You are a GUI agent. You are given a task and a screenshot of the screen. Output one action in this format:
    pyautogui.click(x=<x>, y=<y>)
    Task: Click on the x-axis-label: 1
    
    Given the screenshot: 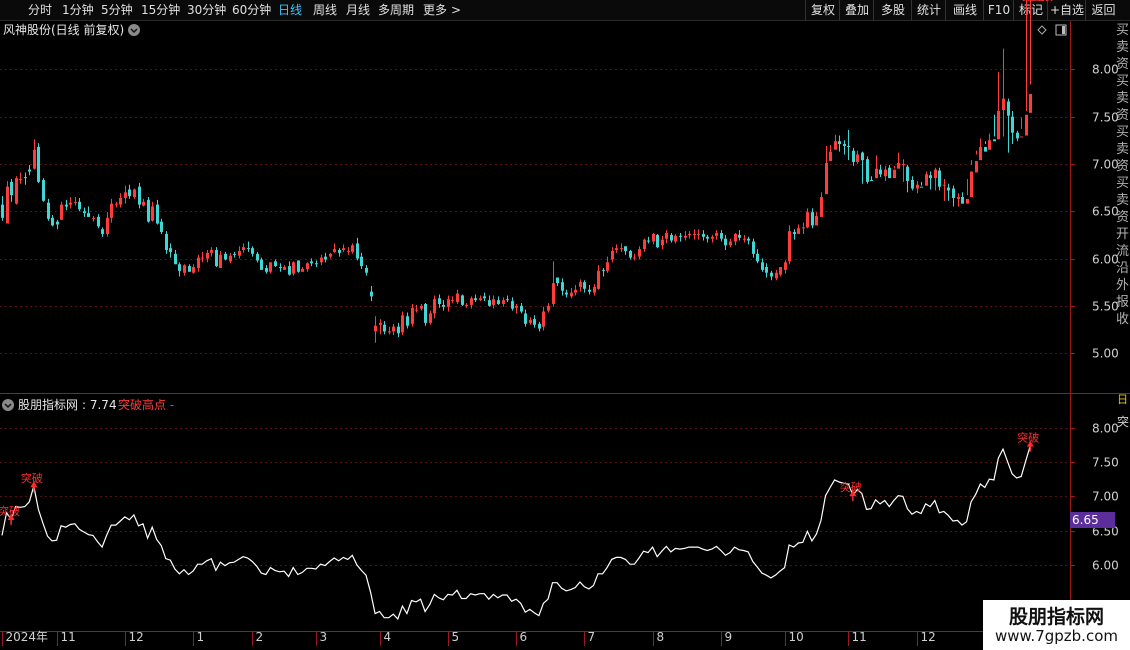 What is the action you would take?
    pyautogui.click(x=201, y=637)
    